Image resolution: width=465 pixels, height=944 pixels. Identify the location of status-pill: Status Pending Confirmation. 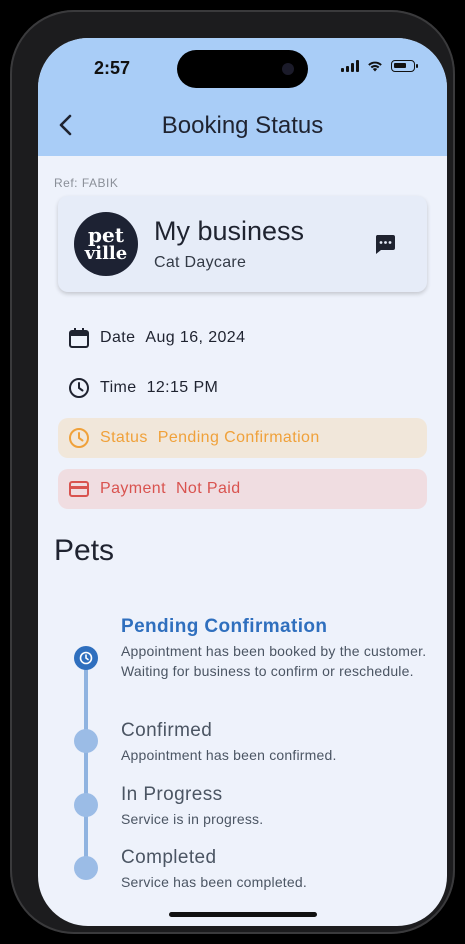
(242, 438).